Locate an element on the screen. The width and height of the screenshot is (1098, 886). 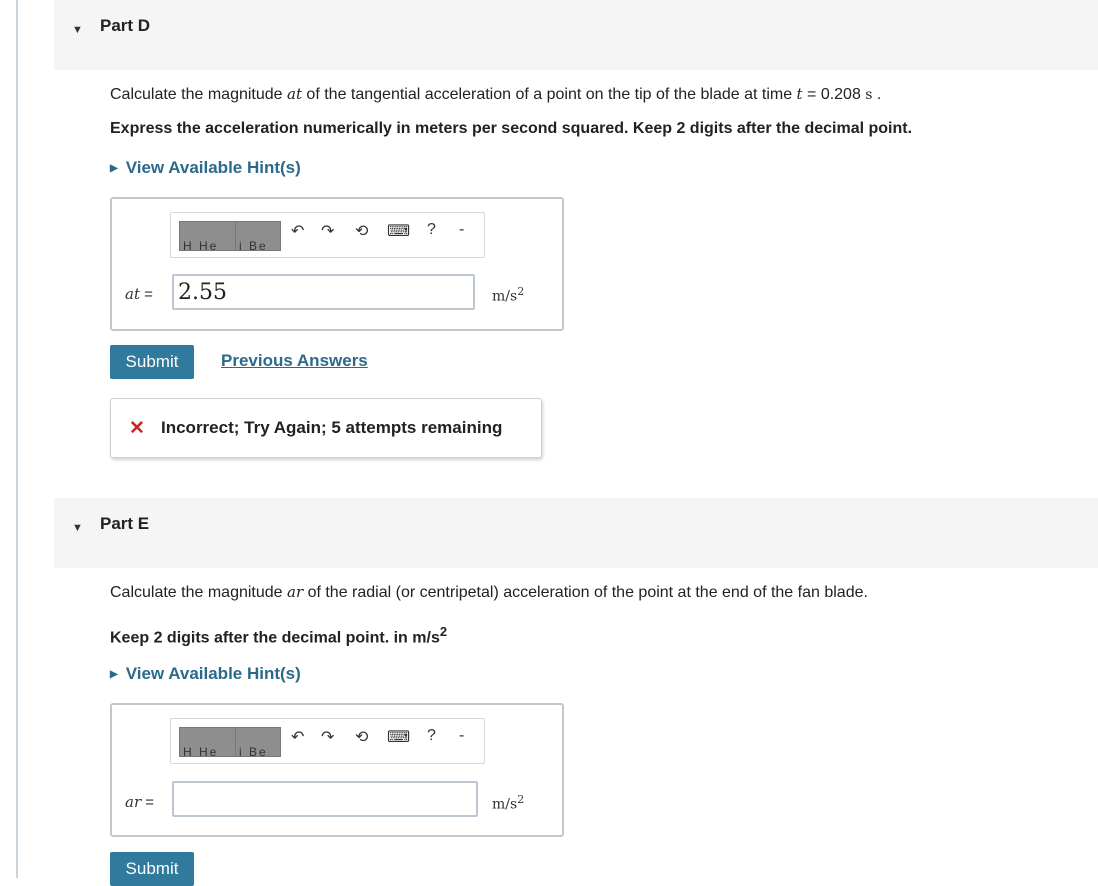
part-e-header: ▼ Part E is located at coordinates (576, 533).